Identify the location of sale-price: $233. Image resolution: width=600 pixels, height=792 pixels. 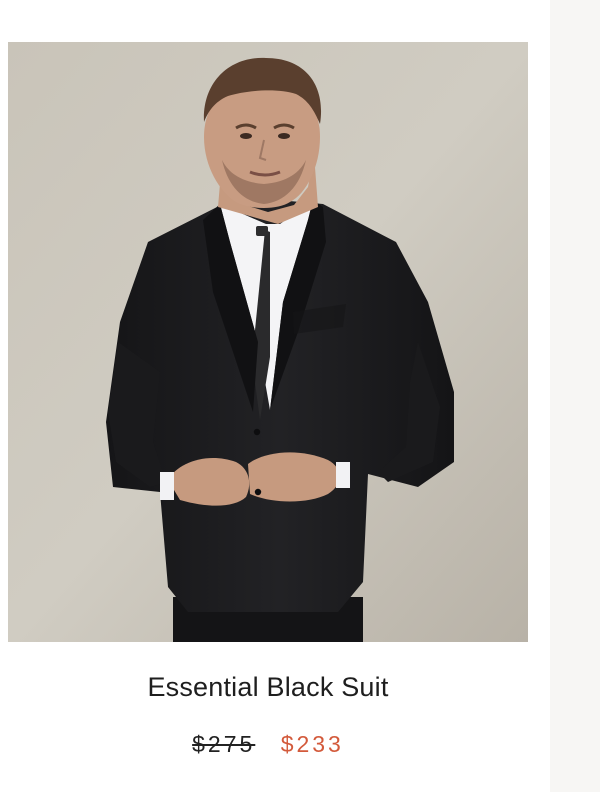
(312, 744).